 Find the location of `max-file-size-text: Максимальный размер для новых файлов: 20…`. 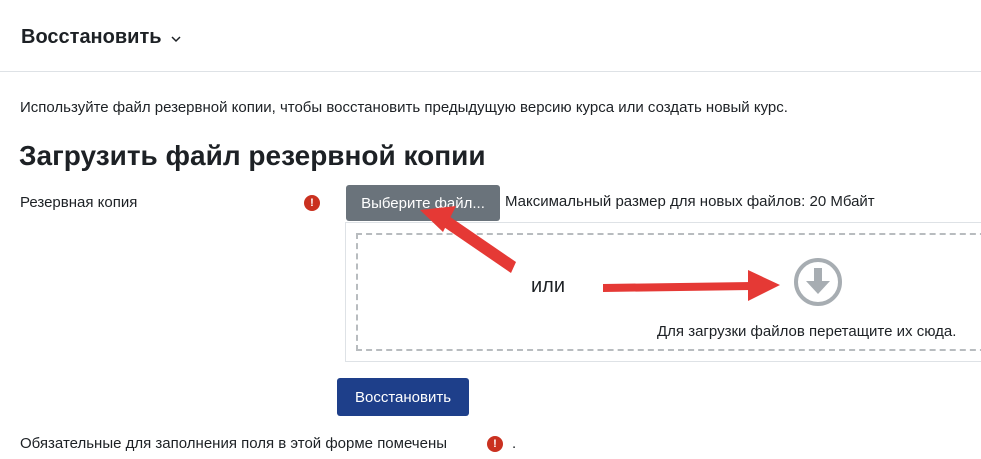

max-file-size-text: Максимальный размер для новых файлов: 20… is located at coordinates (690, 201).